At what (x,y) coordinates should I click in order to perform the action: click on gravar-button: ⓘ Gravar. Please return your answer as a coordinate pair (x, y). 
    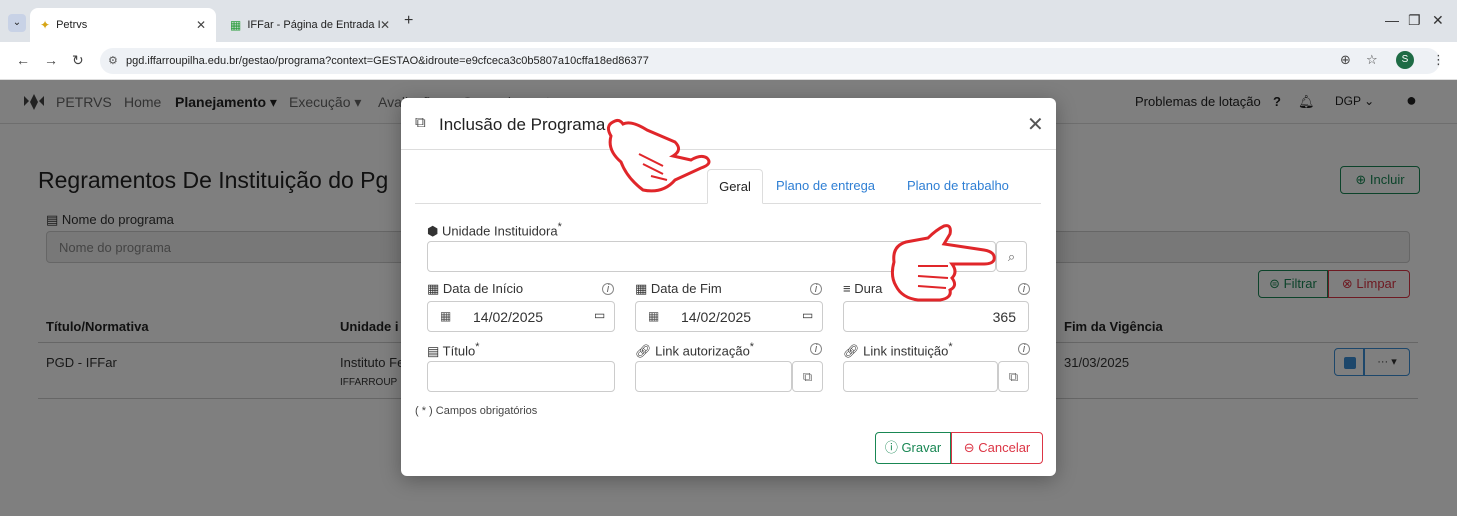
    Looking at the image, I should click on (913, 448).